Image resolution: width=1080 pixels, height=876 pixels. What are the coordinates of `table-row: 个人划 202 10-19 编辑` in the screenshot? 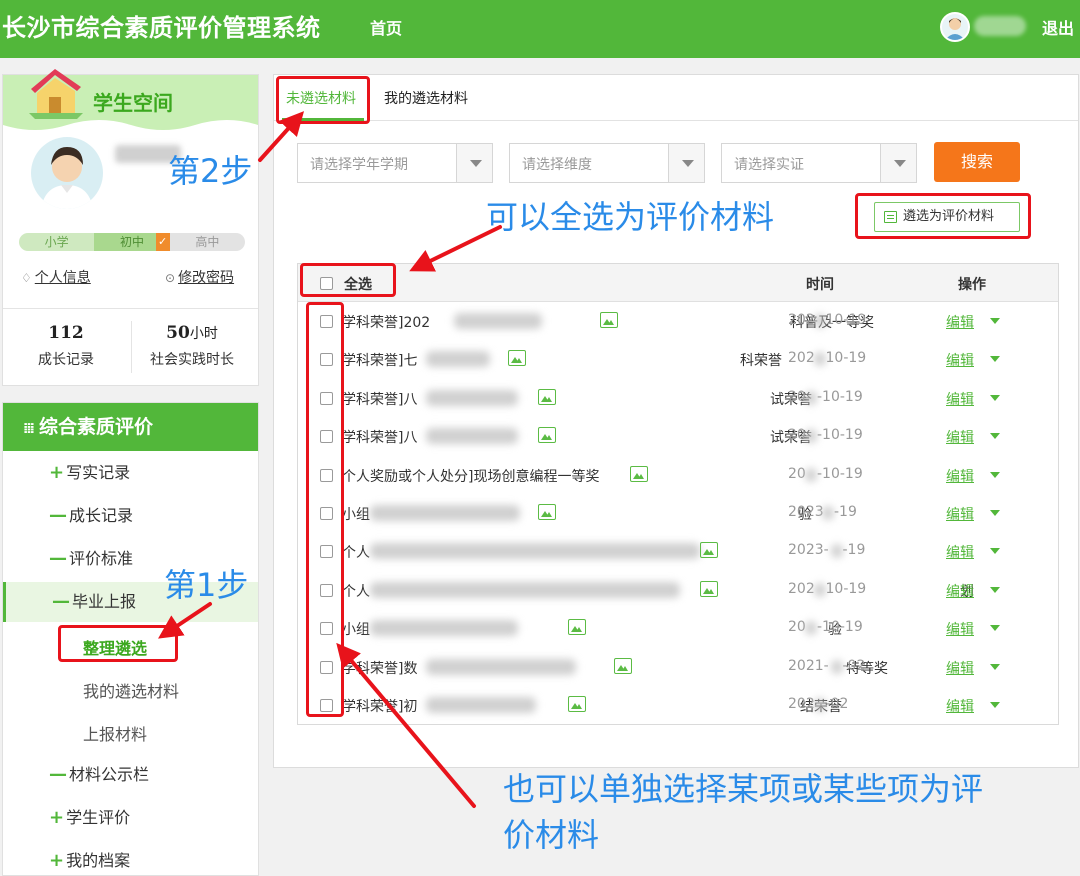 It's located at (678, 590).